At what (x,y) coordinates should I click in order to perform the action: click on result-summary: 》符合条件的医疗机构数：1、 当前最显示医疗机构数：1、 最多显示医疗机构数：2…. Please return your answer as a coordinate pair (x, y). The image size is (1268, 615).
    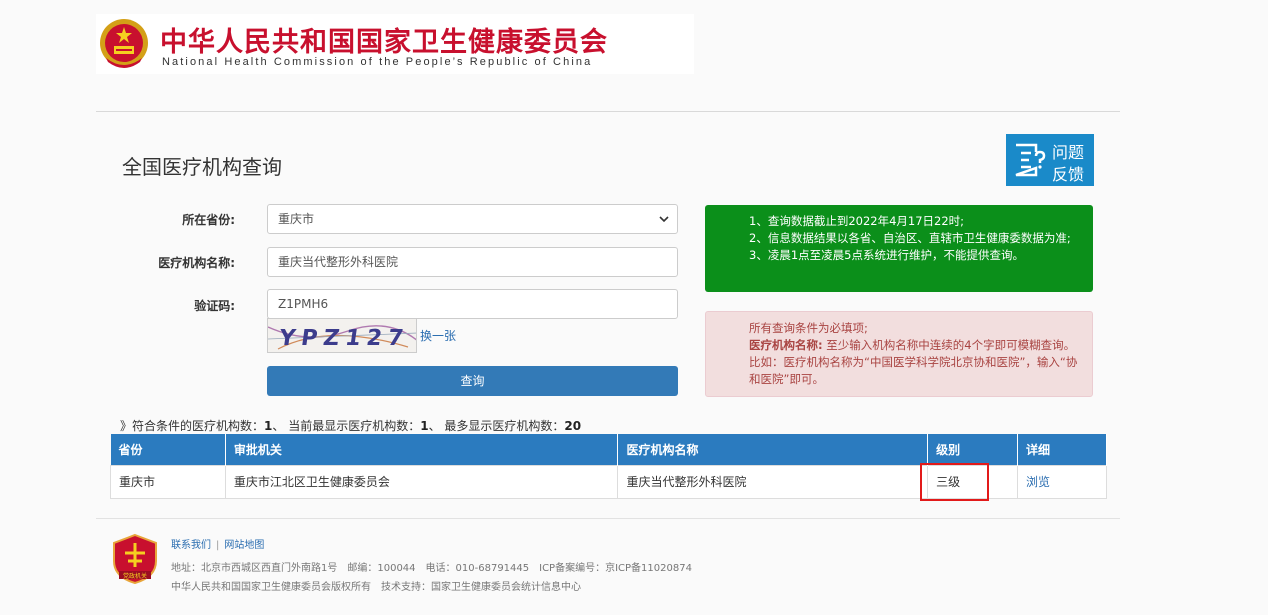
    Looking at the image, I should click on (350, 425).